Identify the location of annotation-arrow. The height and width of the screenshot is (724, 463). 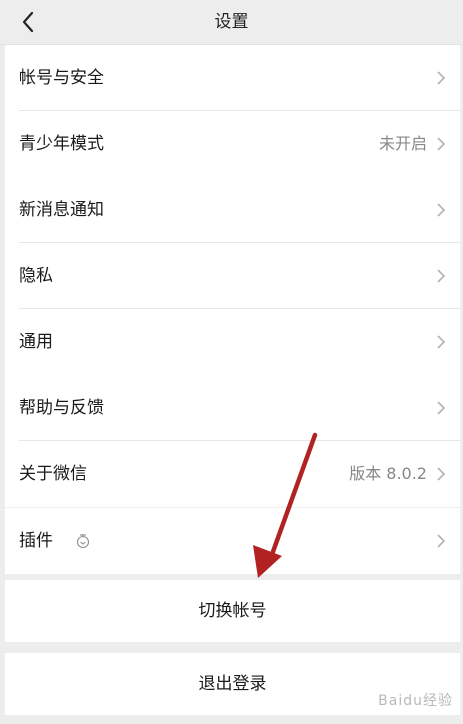
(285, 505).